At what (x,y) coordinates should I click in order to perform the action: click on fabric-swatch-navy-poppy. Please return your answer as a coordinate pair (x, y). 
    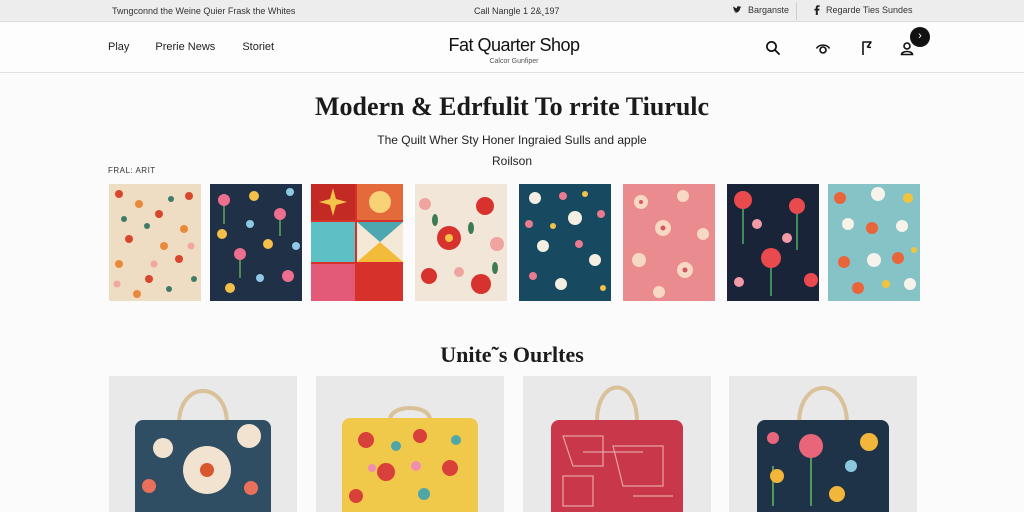
    Looking at the image, I should click on (773, 242).